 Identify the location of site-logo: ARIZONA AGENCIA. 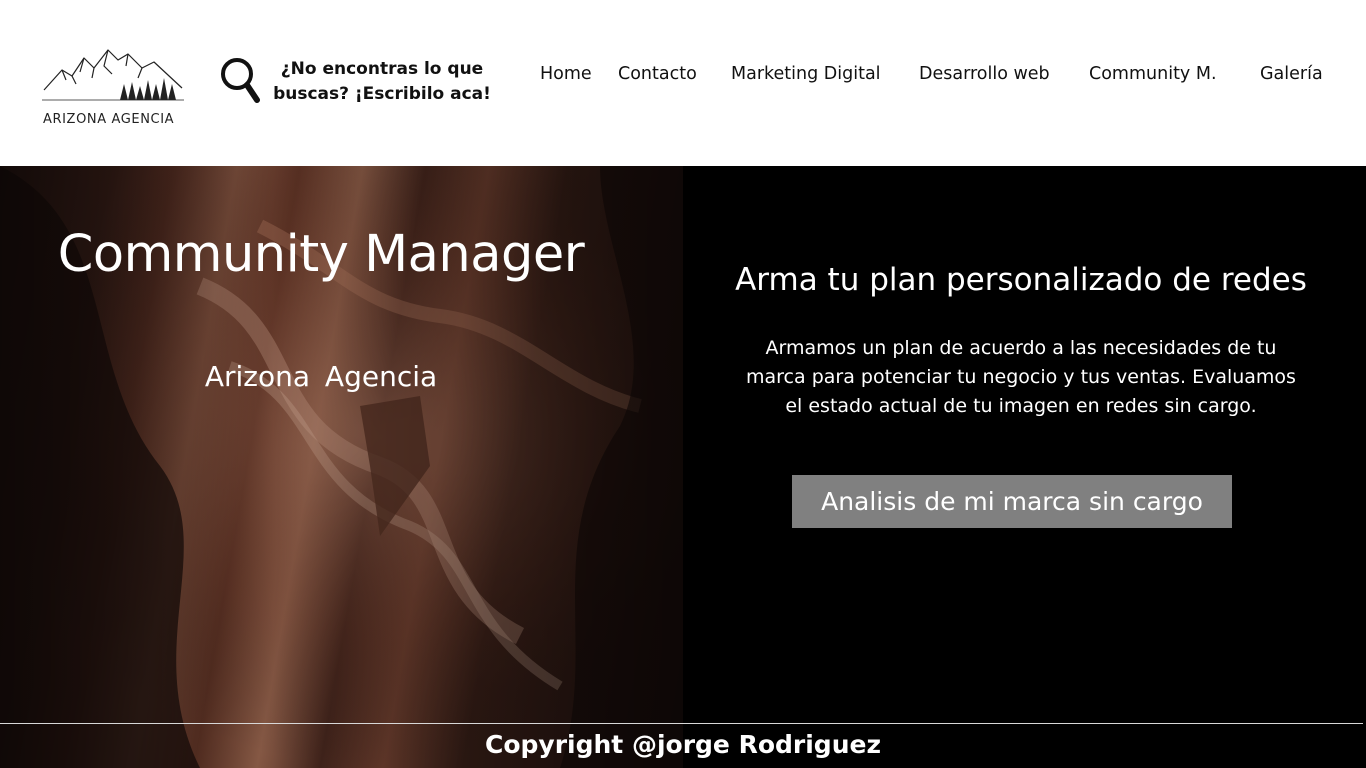
(116, 89).